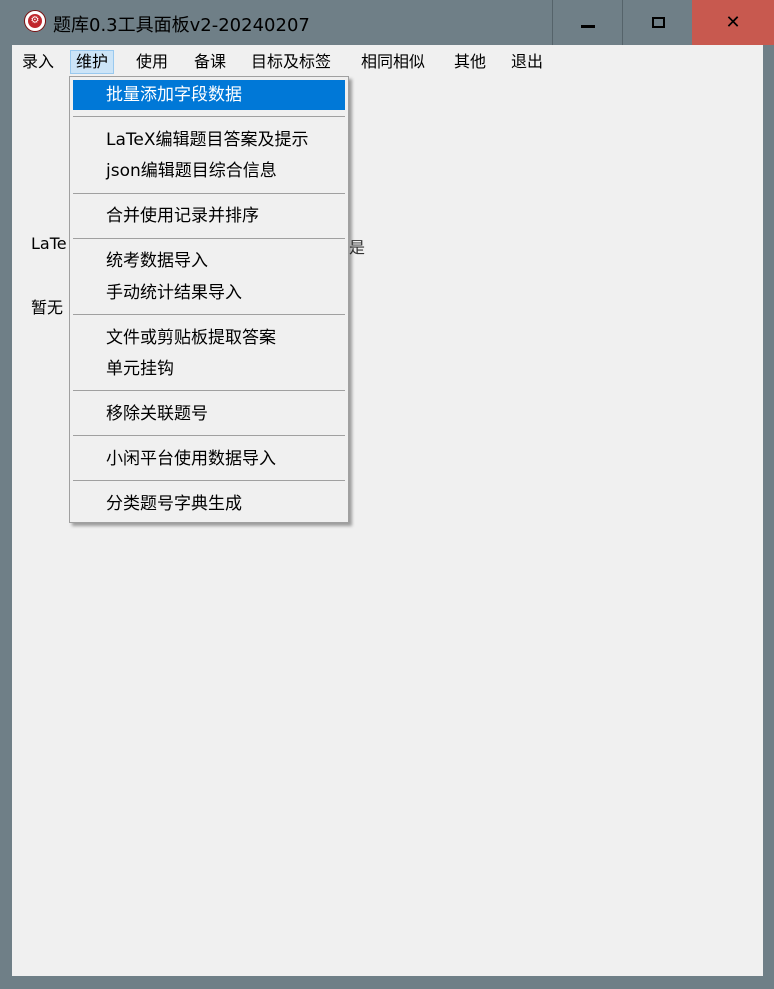 Image resolution: width=774 pixels, height=989 pixels. Describe the element at coordinates (209, 261) in the screenshot. I see `menu-item-exam-import: 统考数据导入` at that location.